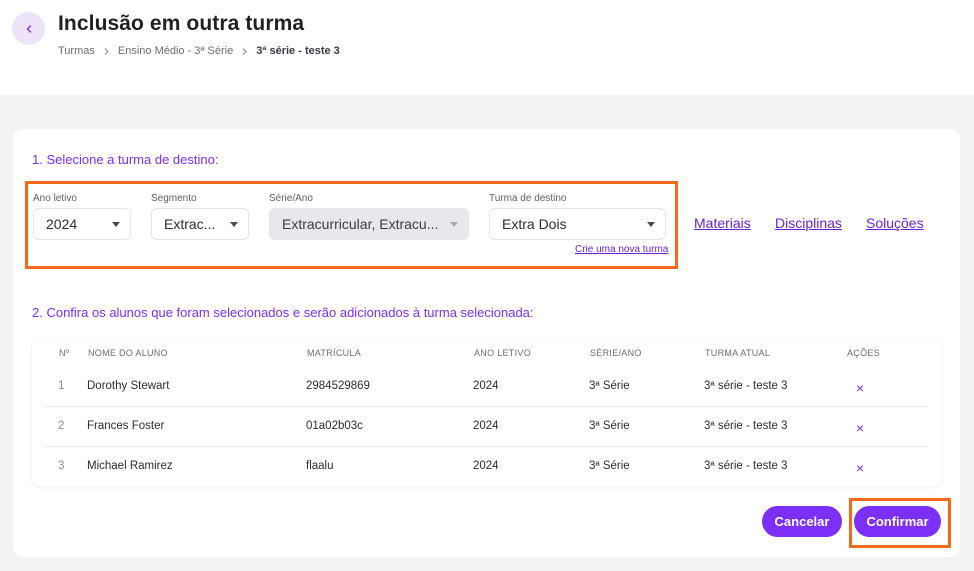  I want to click on disciplinas-link: Disciplinas, so click(808, 223).